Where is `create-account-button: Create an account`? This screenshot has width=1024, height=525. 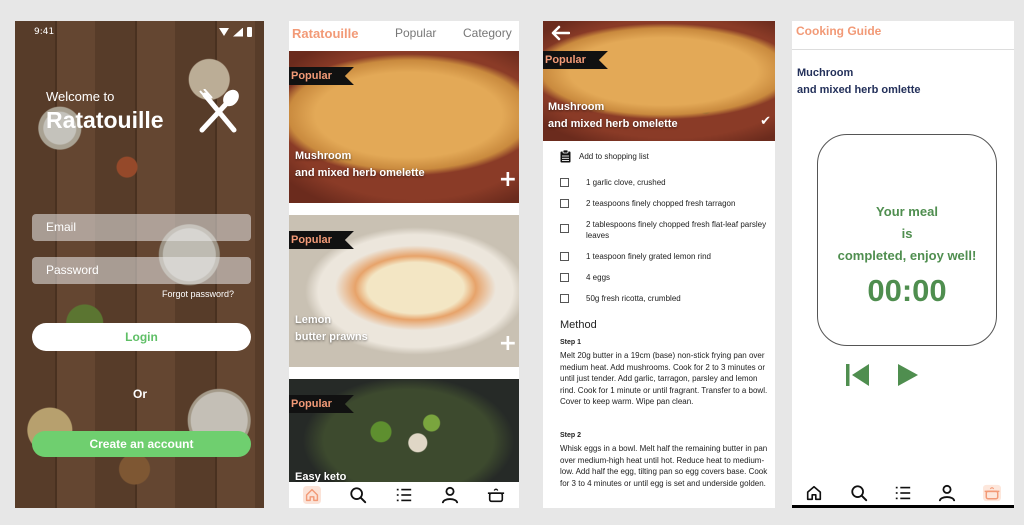 create-account-button: Create an account is located at coordinates (141, 444).